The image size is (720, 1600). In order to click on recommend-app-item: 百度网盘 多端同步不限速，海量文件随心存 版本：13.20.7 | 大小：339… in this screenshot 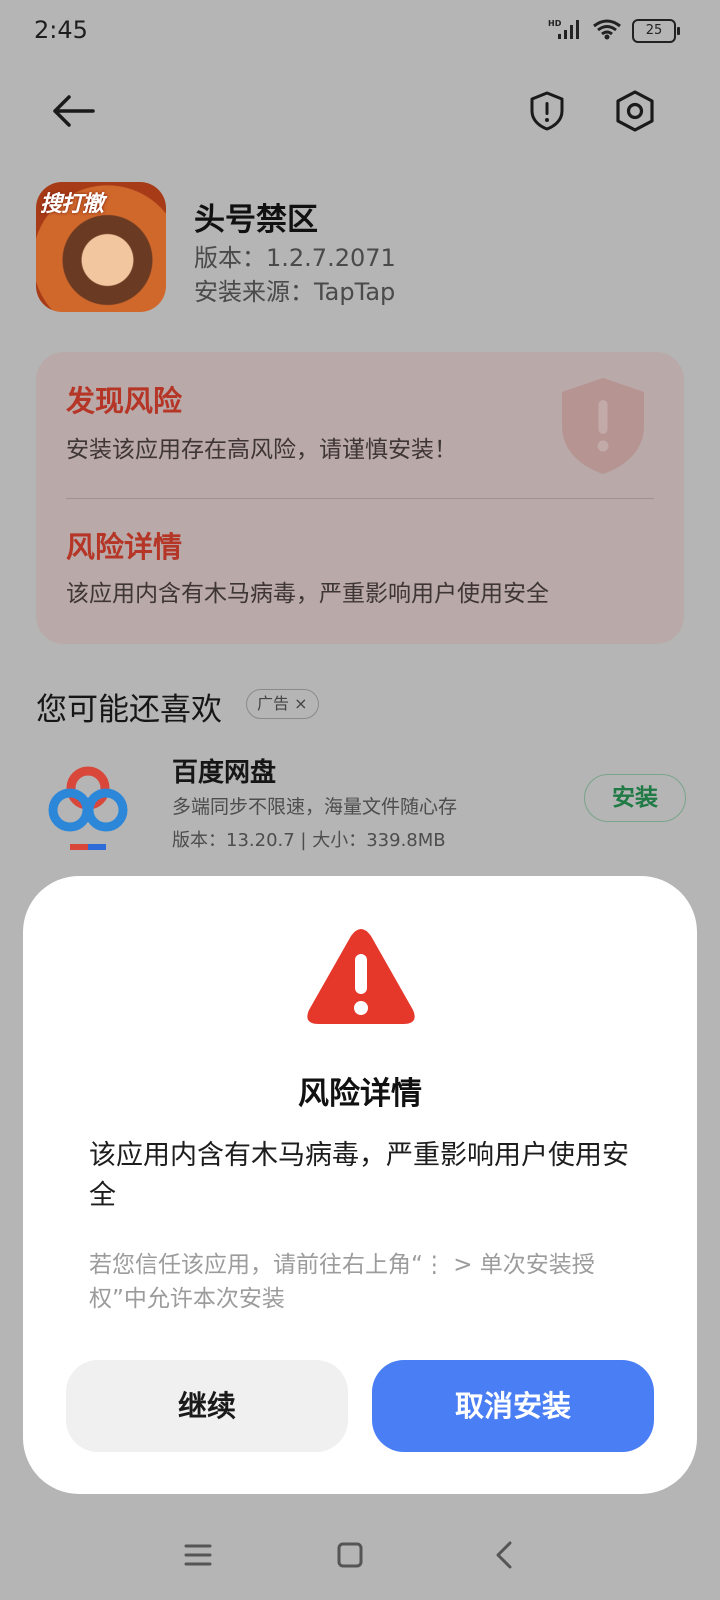, I will do `click(361, 807)`.